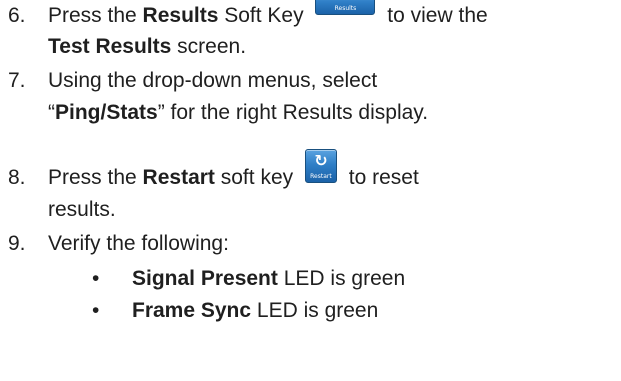 Image resolution: width=621 pixels, height=381 pixels. What do you see at coordinates (209, 46) in the screenshot?
I see `step-6-line-2-post: screen.` at bounding box center [209, 46].